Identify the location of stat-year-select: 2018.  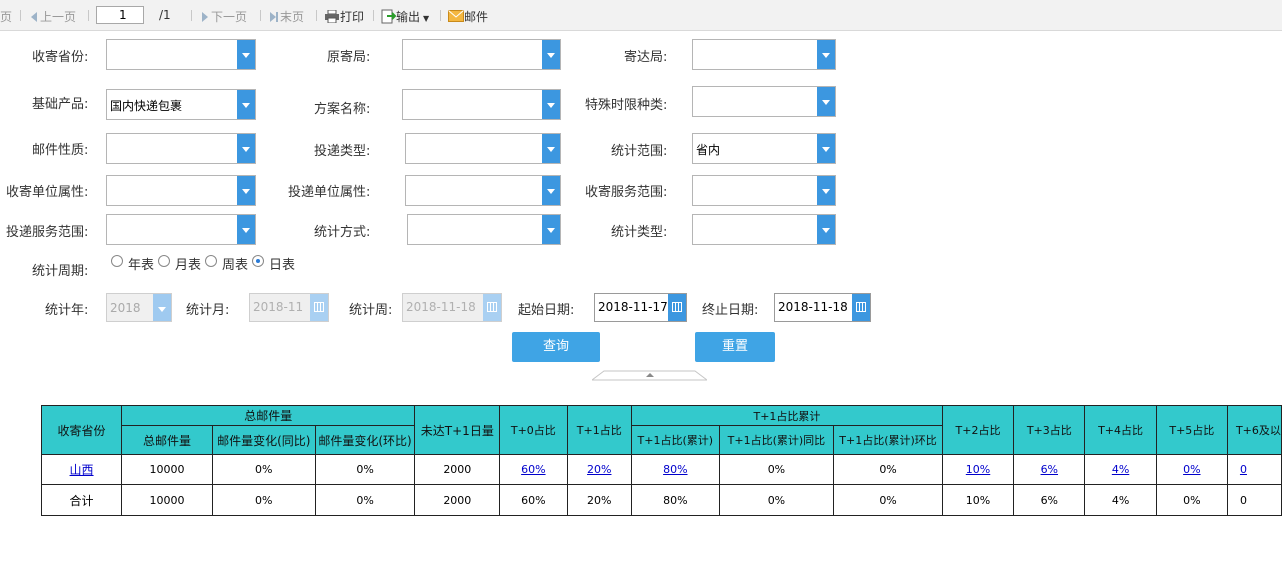
(139, 307).